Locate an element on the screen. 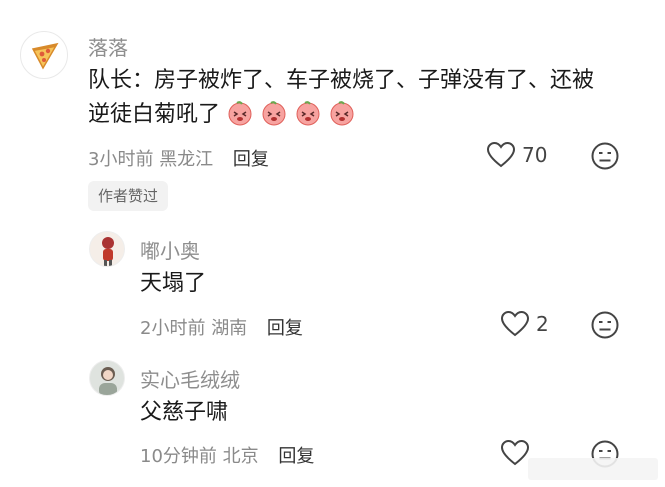  reply-time: 2小时前 is located at coordinates (173, 328).